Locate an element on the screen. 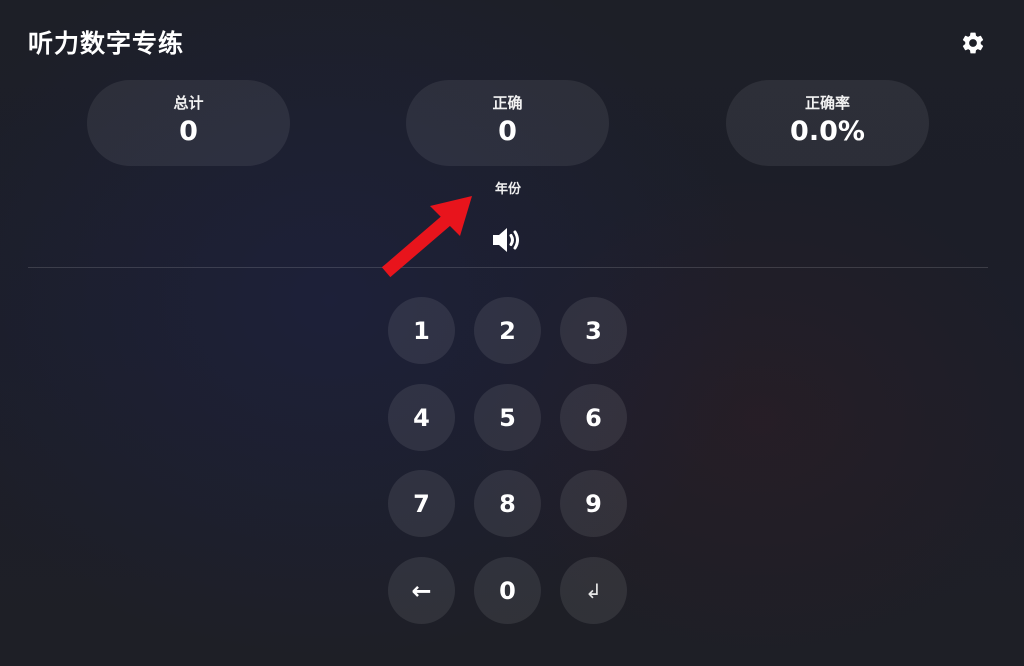  settings-button is located at coordinates (973, 43).